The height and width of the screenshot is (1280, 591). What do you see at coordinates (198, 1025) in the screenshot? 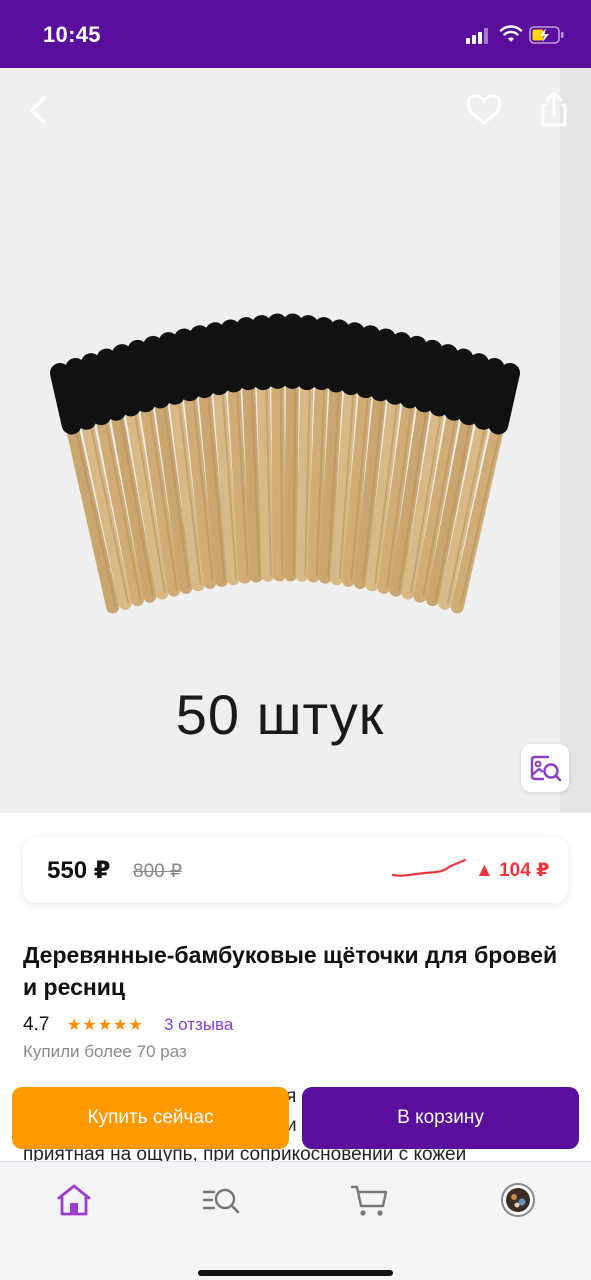
I see `reviews-link: 3 отзыва` at bounding box center [198, 1025].